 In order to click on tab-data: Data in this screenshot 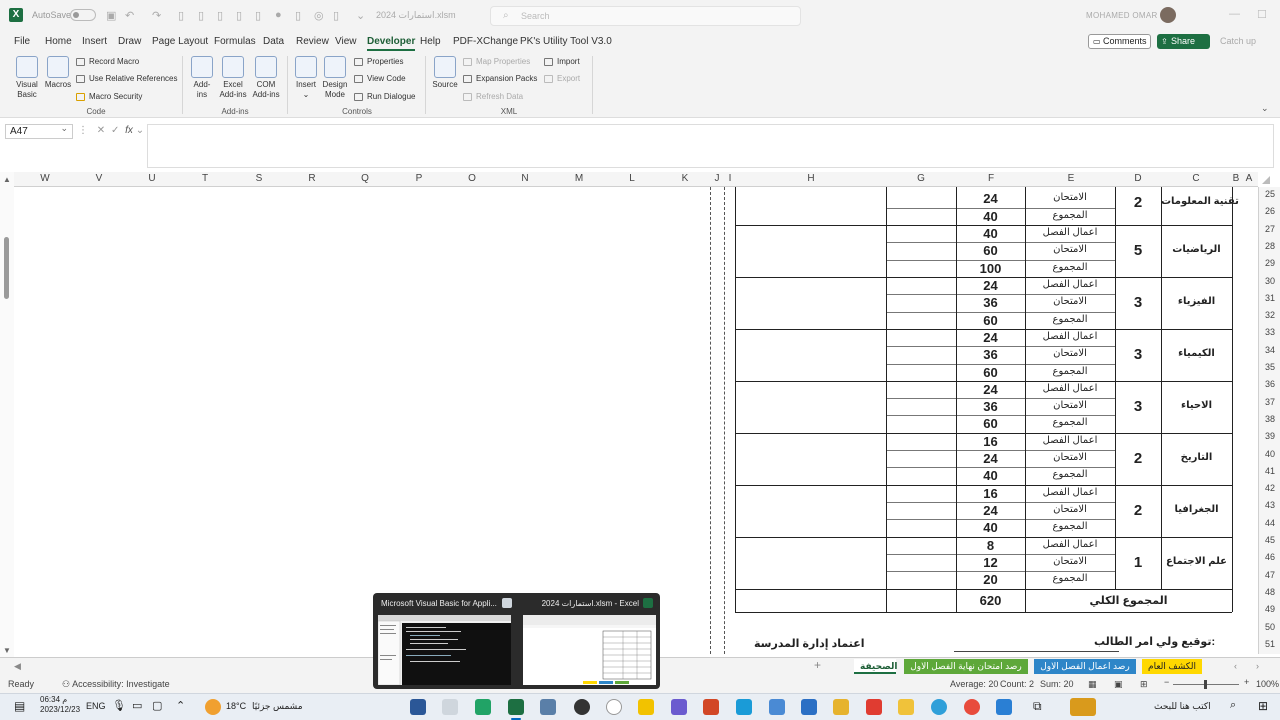, I will do `click(273, 41)`.